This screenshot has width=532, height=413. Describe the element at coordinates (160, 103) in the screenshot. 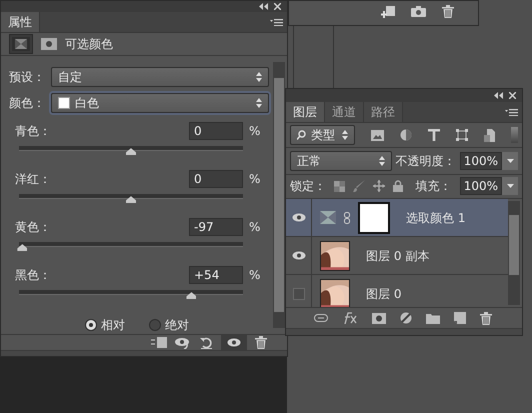

I see `dropdown: 白色` at that location.